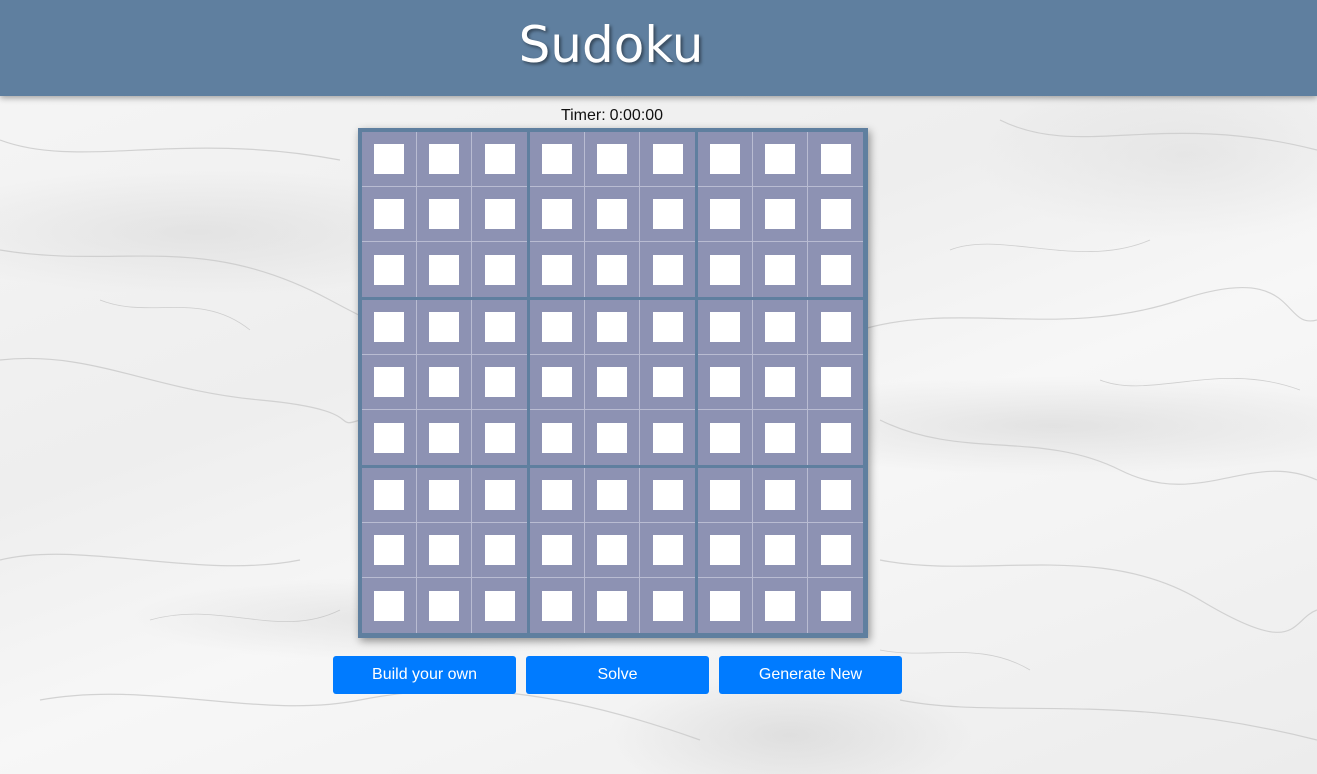 The height and width of the screenshot is (774, 1317). Describe the element at coordinates (636, 115) in the screenshot. I see `timer-value: 0:00:00` at that location.